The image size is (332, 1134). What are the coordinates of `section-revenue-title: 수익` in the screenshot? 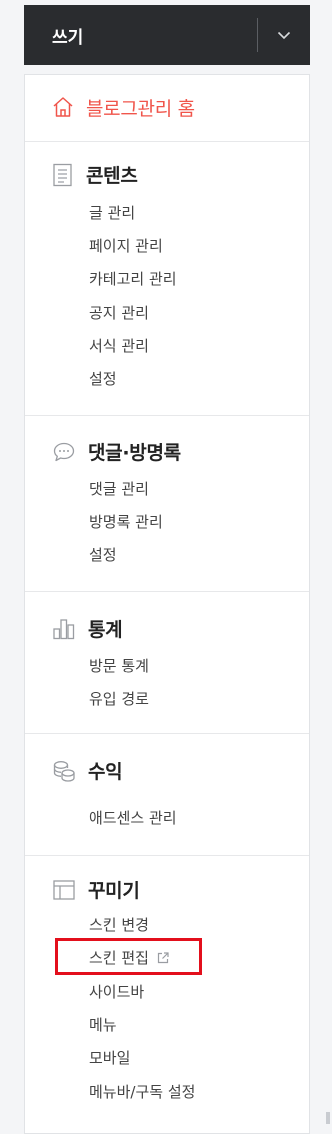 It's located at (105, 772).